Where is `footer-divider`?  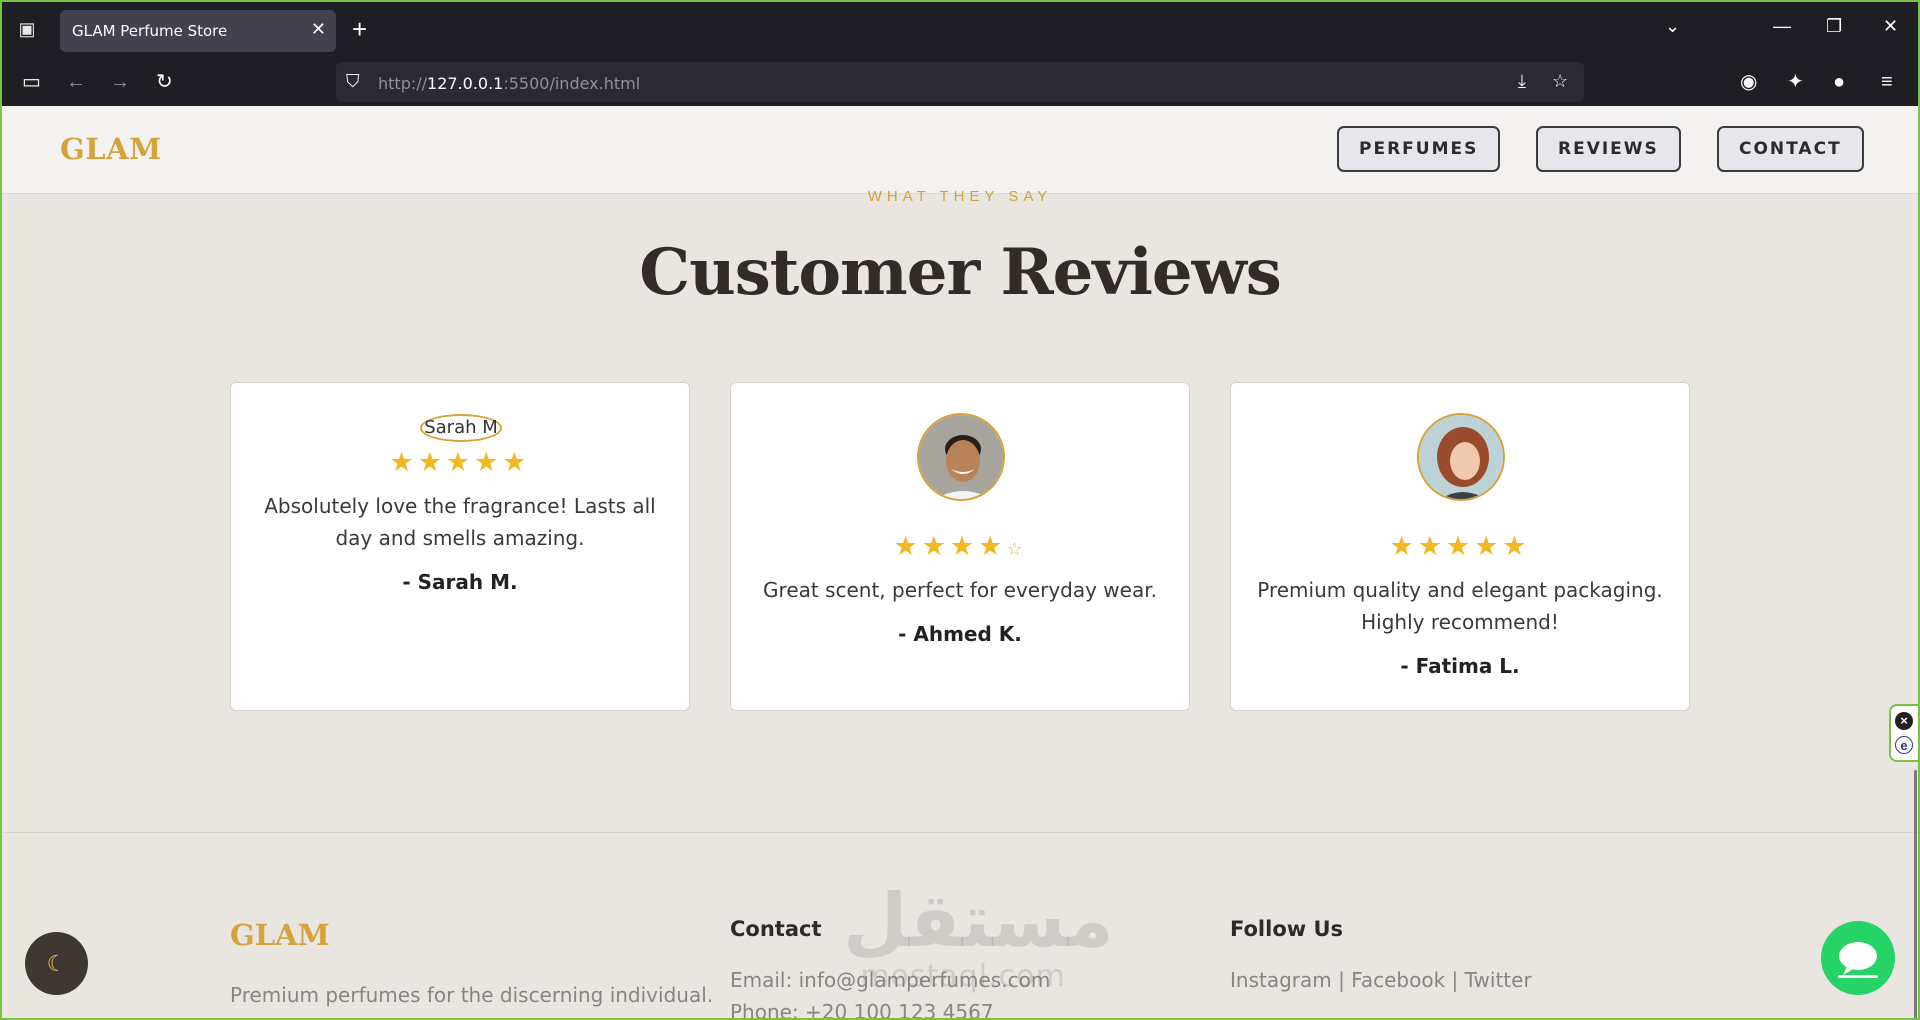 footer-divider is located at coordinates (960, 832).